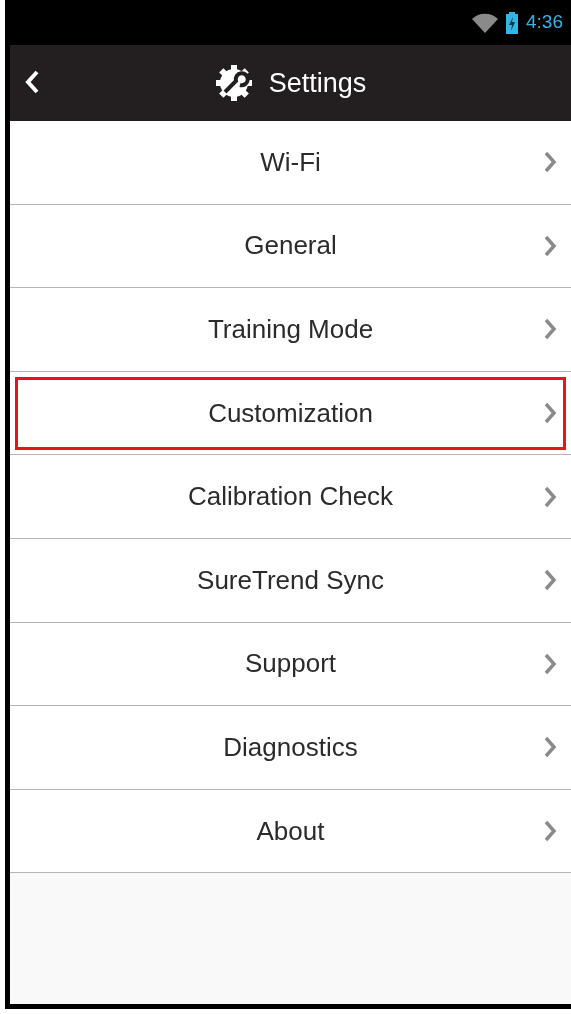  What do you see at coordinates (512, 22) in the screenshot?
I see `battery-icon` at bounding box center [512, 22].